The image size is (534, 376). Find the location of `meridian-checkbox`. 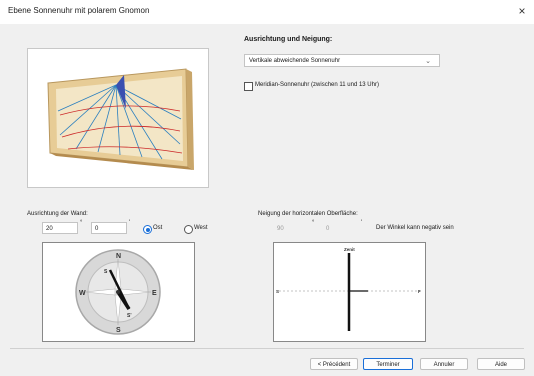

meridian-checkbox is located at coordinates (248, 86).